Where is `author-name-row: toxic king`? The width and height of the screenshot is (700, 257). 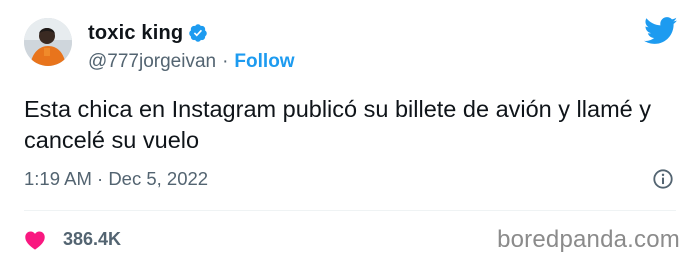
author-name-row: toxic king is located at coordinates (148, 33).